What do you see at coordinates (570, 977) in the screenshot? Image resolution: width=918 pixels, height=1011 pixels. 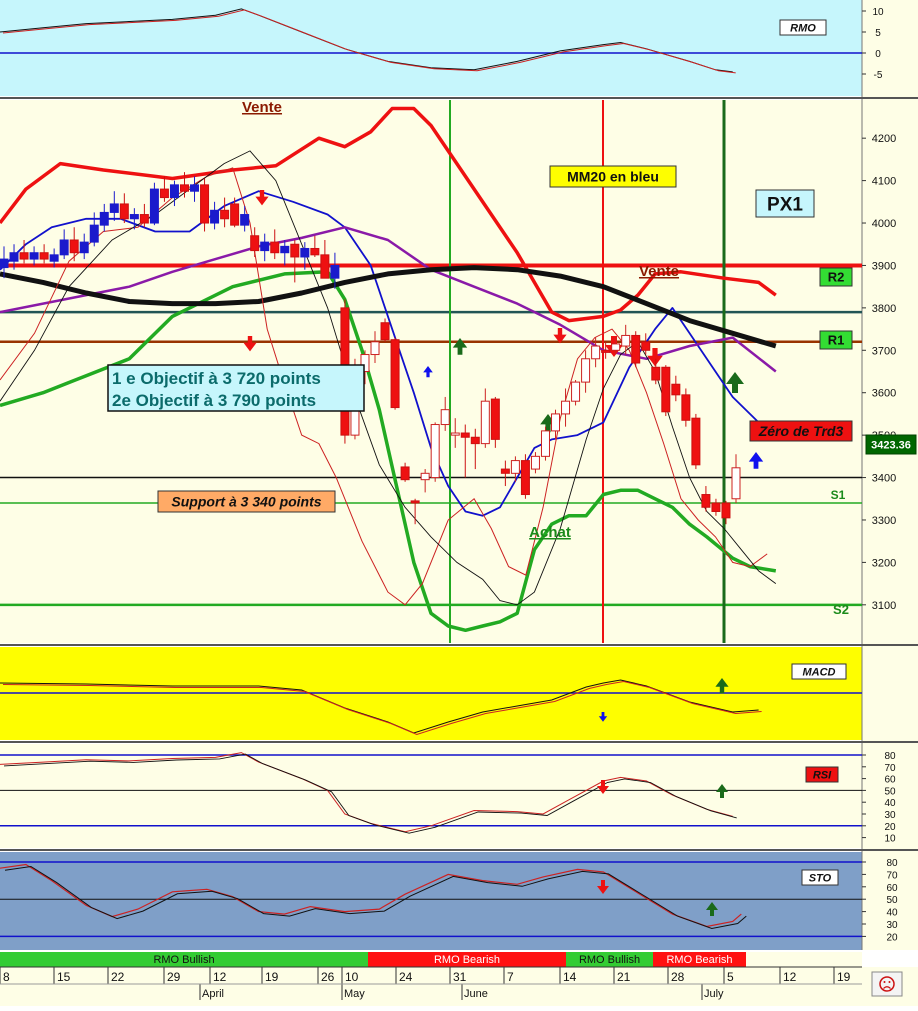 I see `date-tick-label: 14` at bounding box center [570, 977].